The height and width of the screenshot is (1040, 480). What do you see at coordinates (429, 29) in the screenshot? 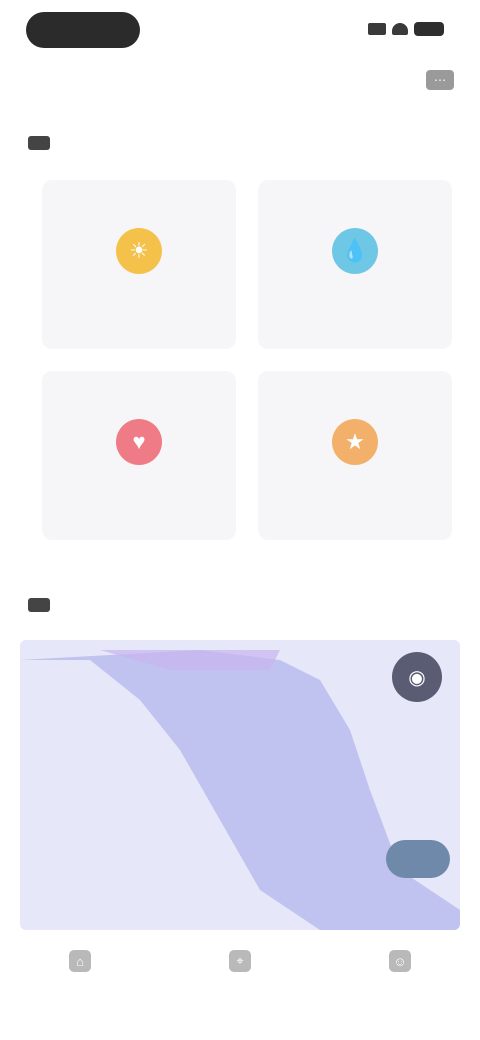
I see `battery-icon` at bounding box center [429, 29].